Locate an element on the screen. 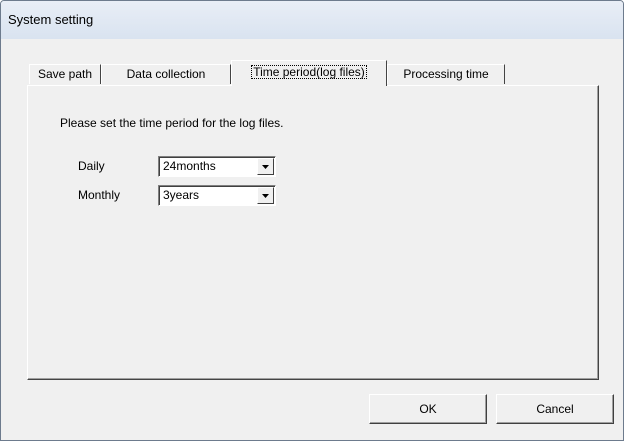 The image size is (624, 441). tab-label: Processing time is located at coordinates (446, 74).